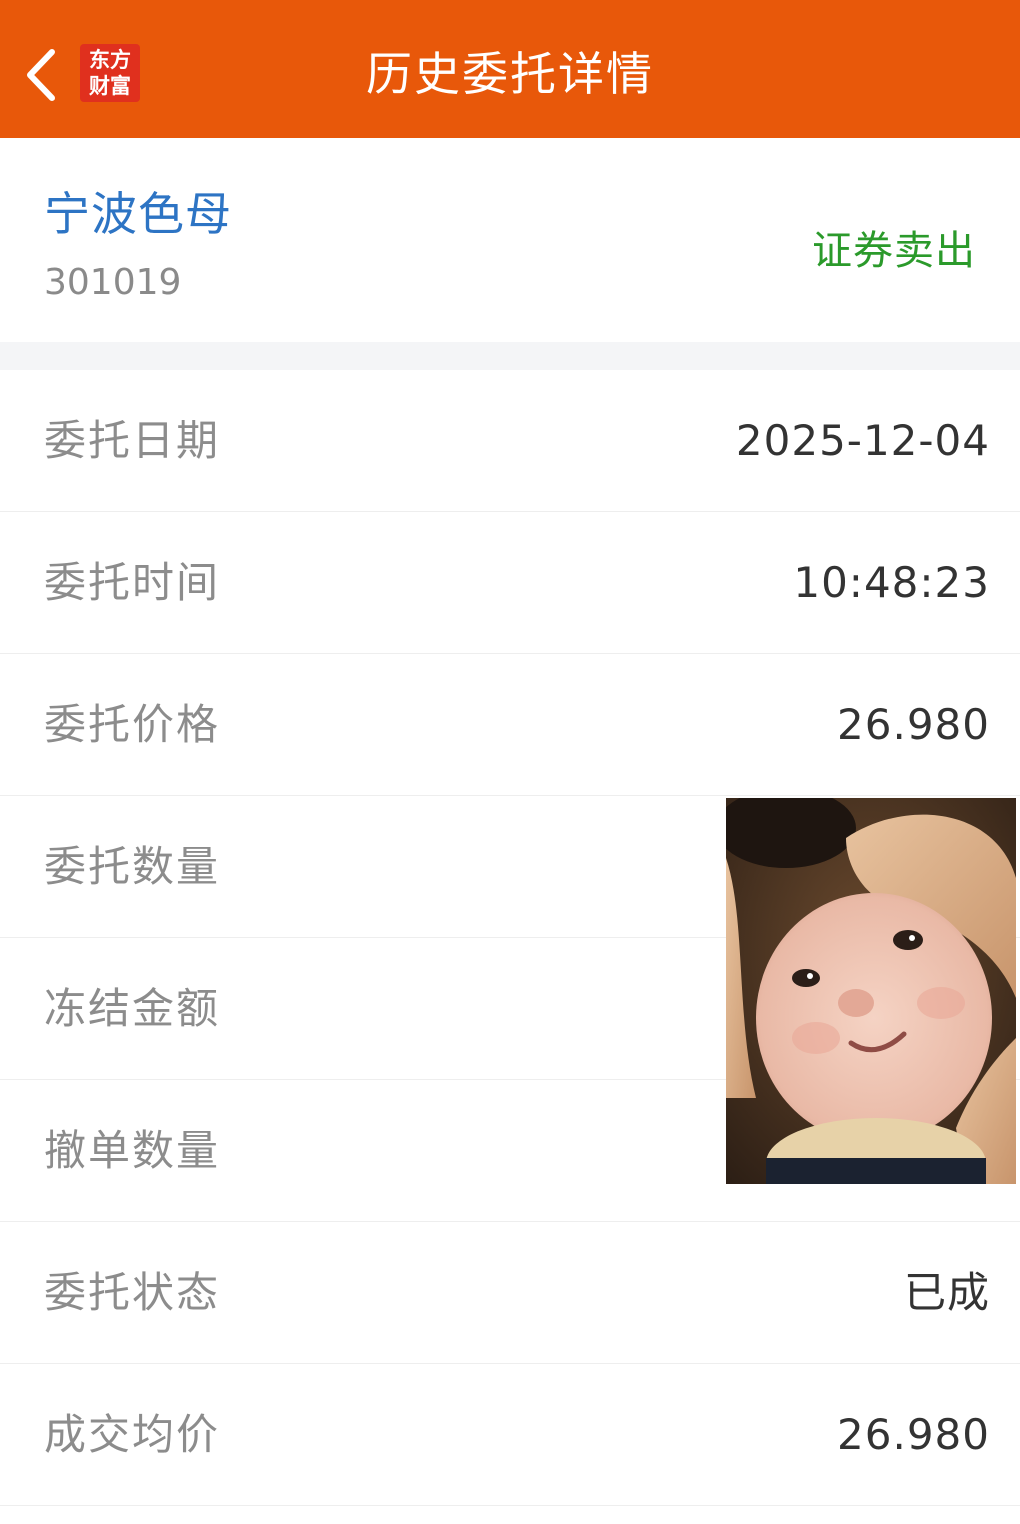 This screenshot has height=1524, width=1020. Describe the element at coordinates (132, 1150) in the screenshot. I see `row-label: 撤单数量` at that location.